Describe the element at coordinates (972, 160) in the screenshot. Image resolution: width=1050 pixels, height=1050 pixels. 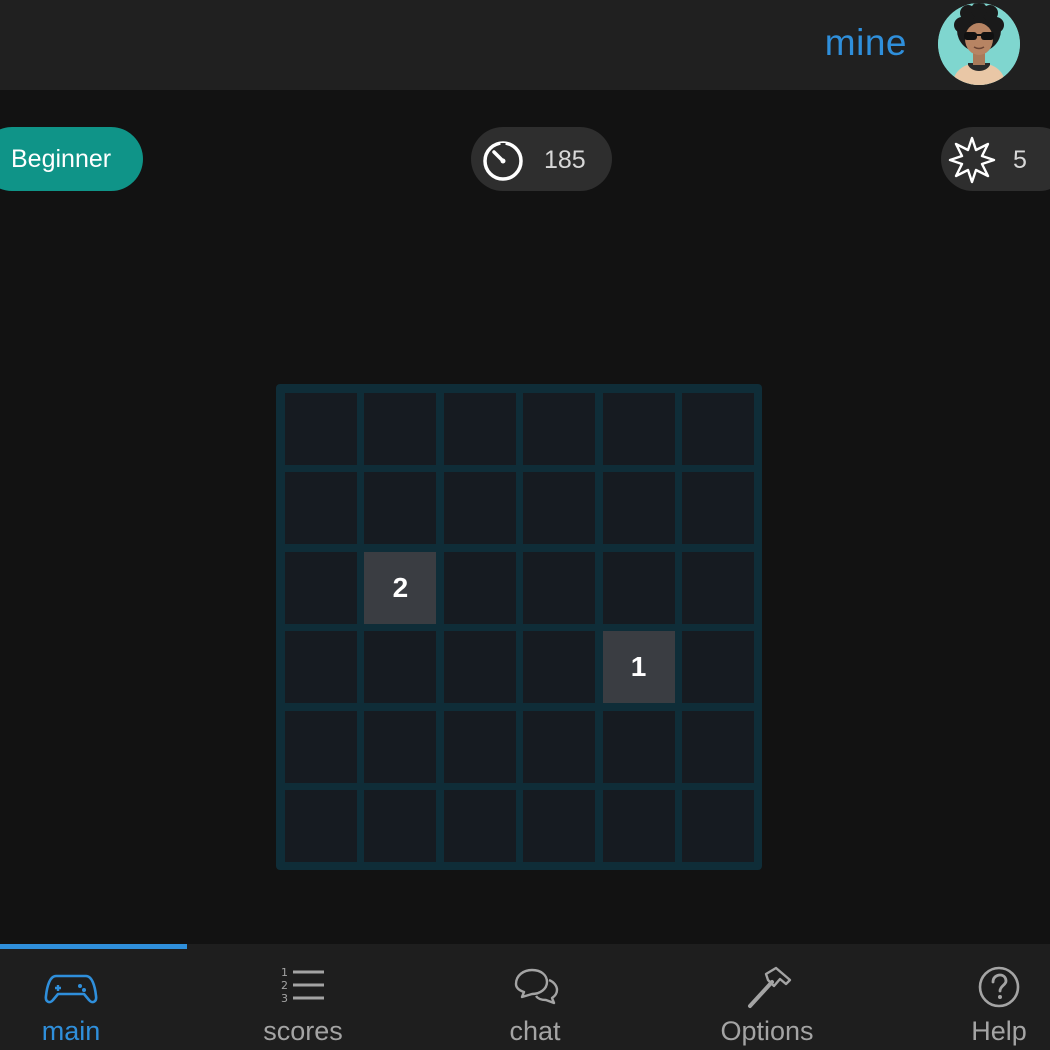
I see `mine-burst-icon` at that location.